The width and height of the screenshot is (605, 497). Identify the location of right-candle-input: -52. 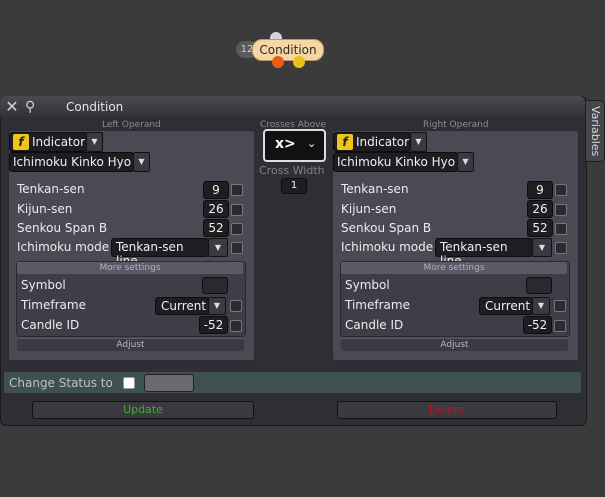
(537, 325).